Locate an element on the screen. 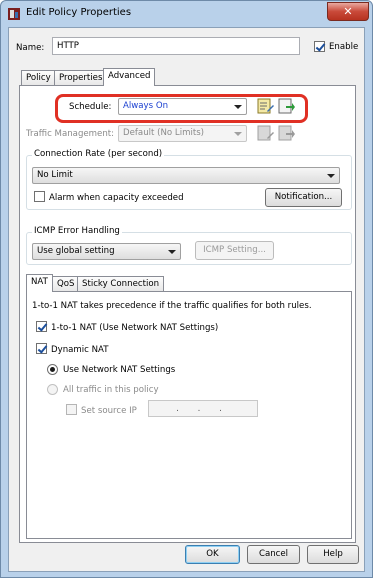 This screenshot has width=373, height=578. dynamic-nat-checkbox is located at coordinates (41, 348).